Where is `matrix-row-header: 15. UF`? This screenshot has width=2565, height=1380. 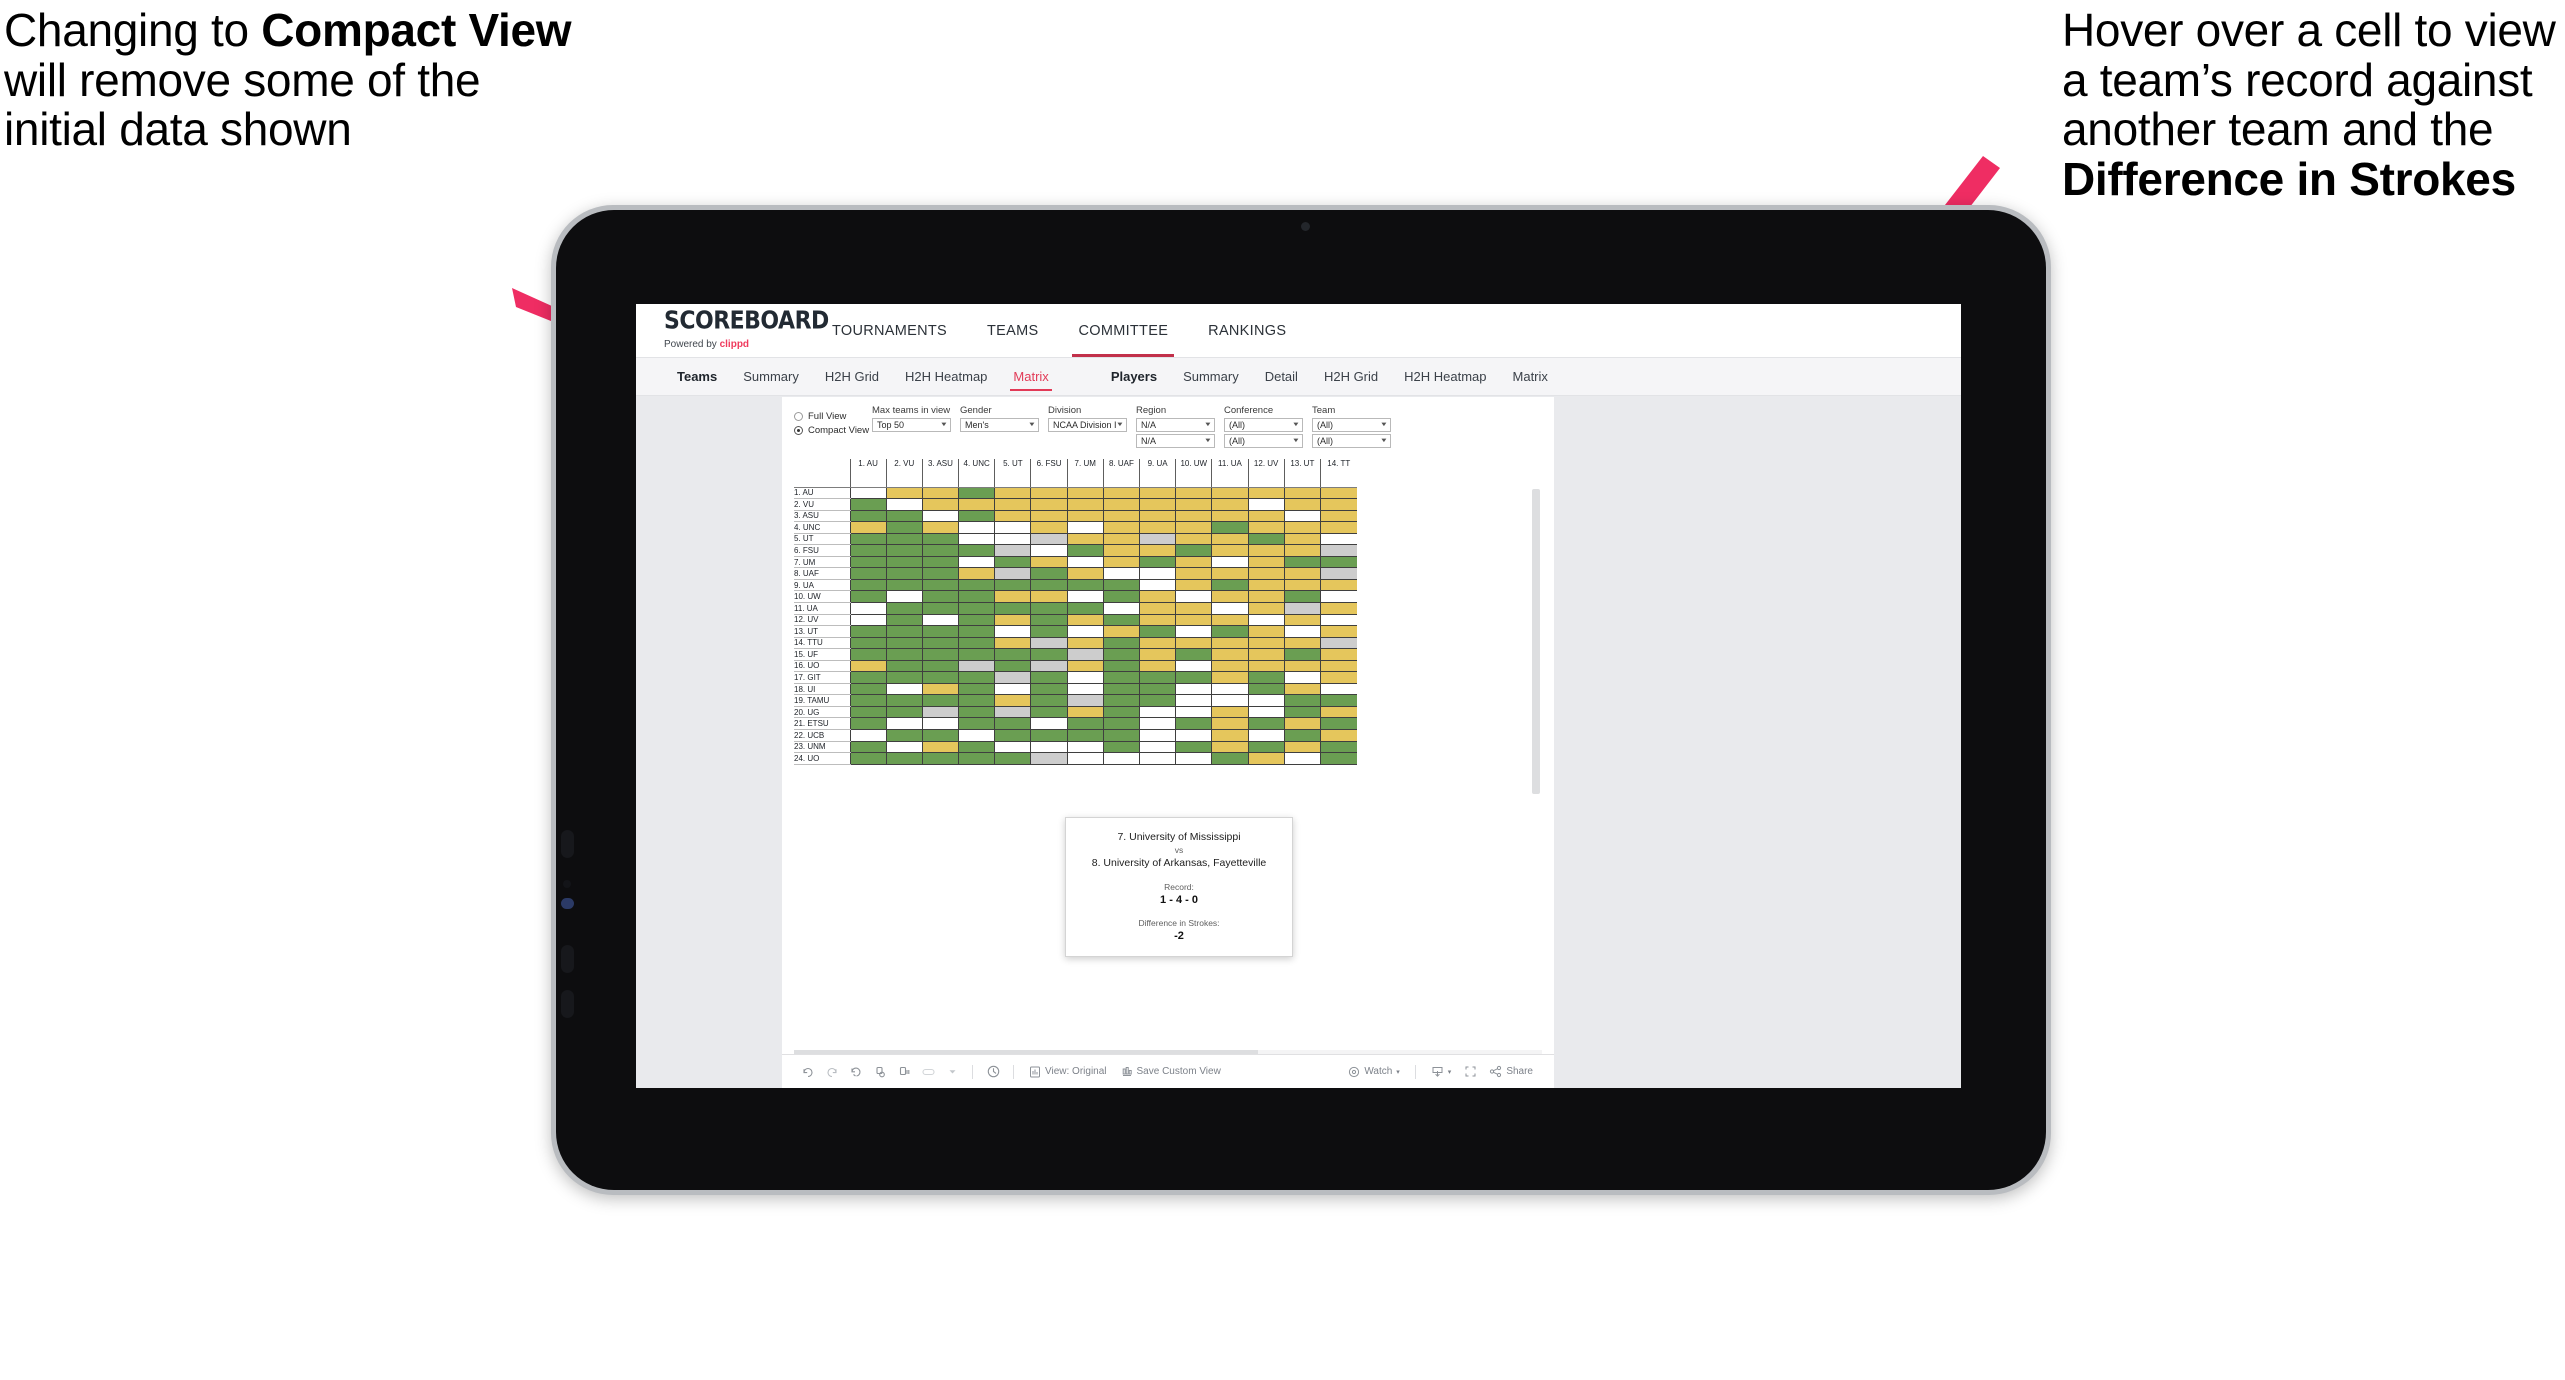 matrix-row-header: 15. UF is located at coordinates (822, 654).